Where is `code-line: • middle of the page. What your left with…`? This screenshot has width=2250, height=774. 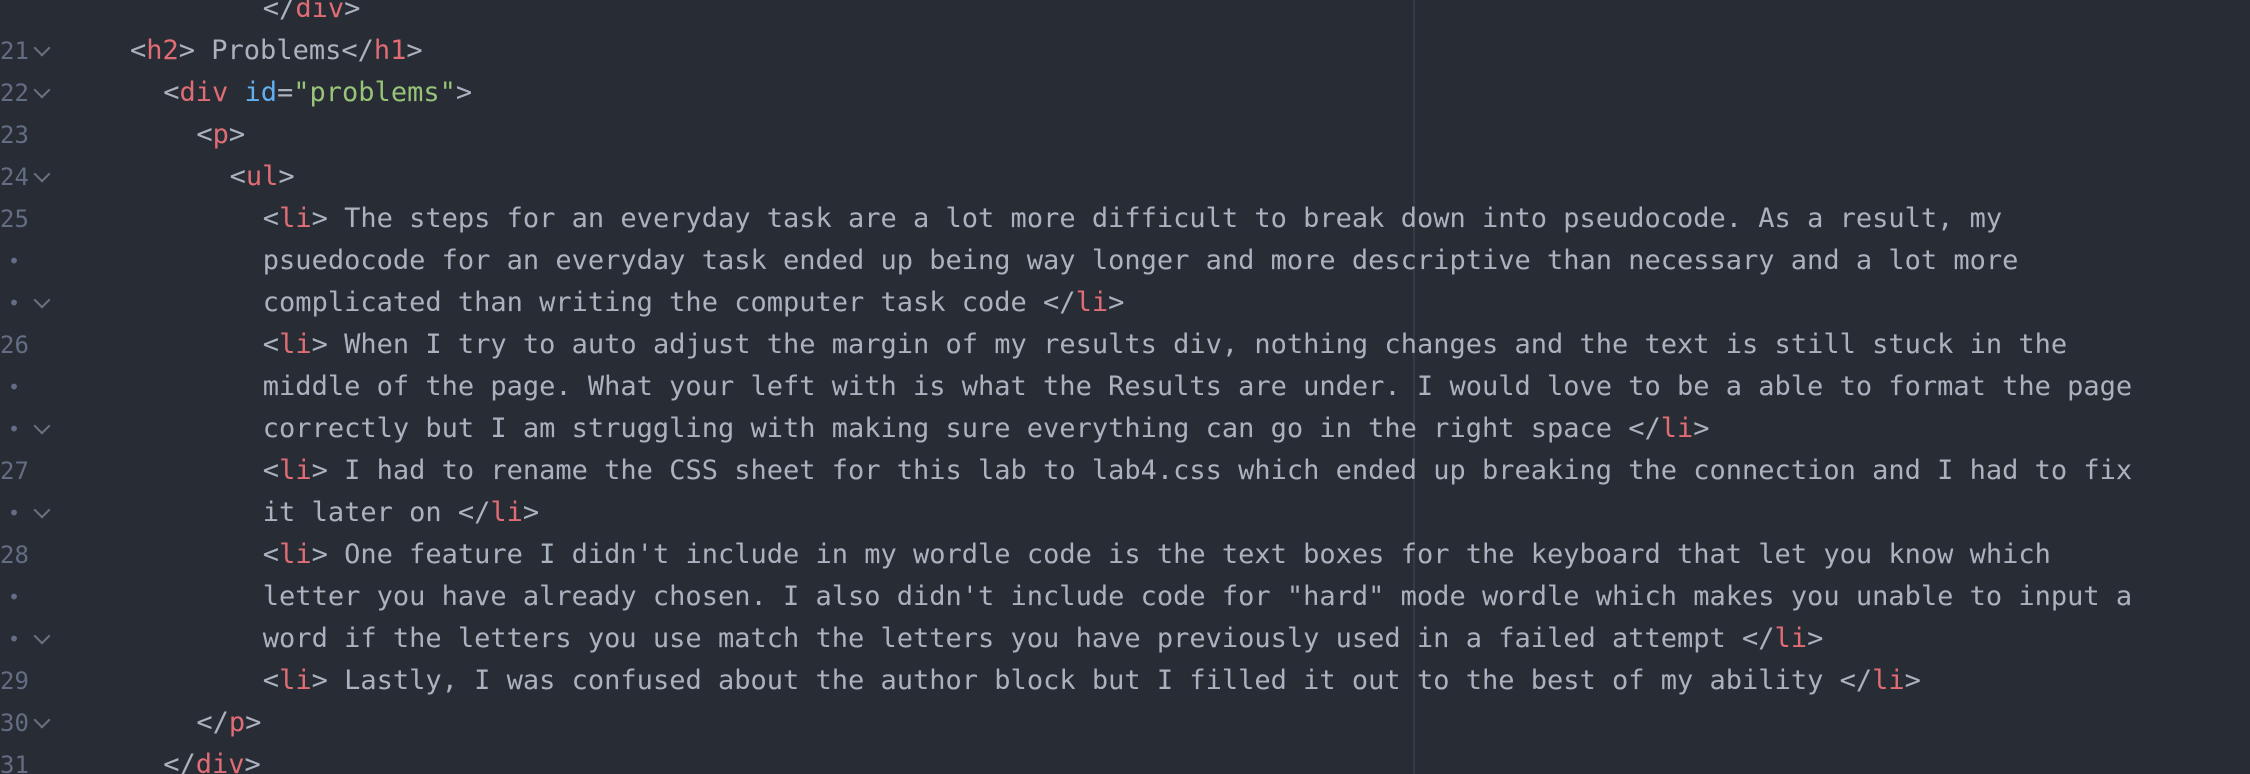
code-line: • middle of the page. What your left with… is located at coordinates (1125, 387).